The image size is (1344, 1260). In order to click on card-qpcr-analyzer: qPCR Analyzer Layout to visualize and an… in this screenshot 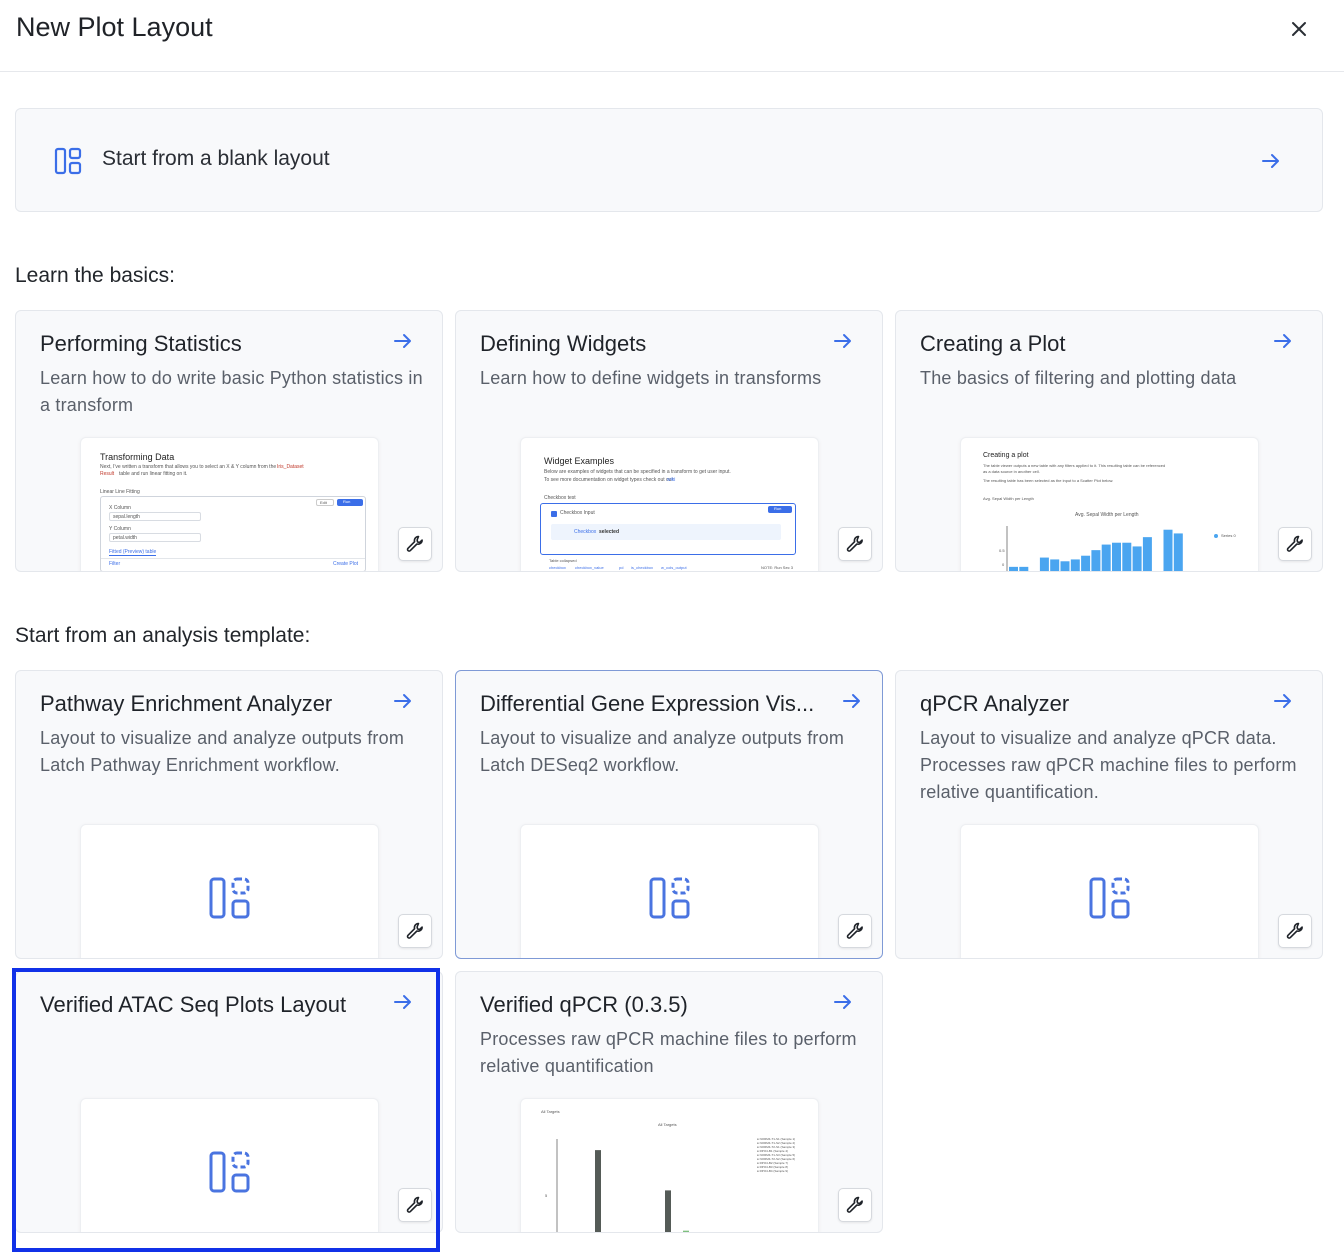, I will do `click(1109, 814)`.